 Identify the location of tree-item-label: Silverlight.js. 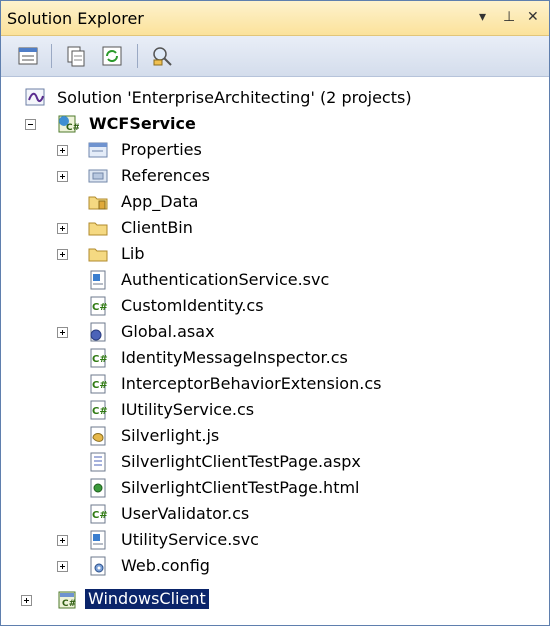
(170, 435).